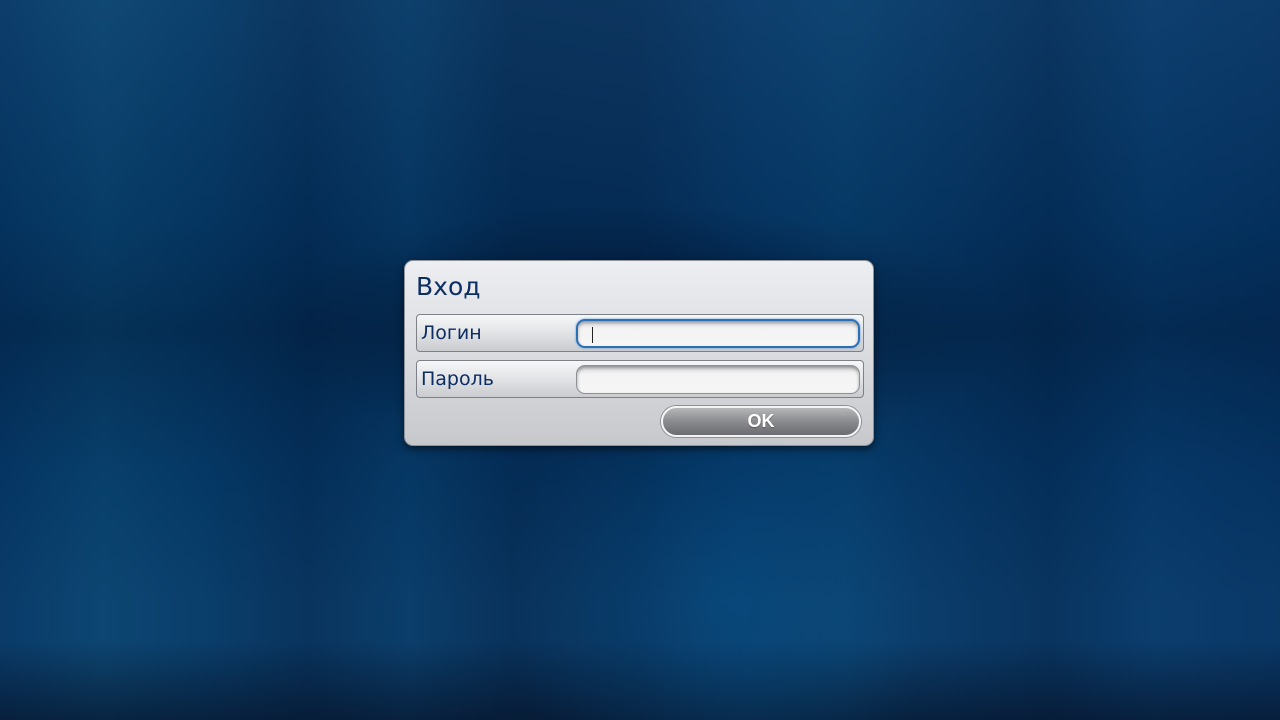 This screenshot has height=720, width=1280. Describe the element at coordinates (457, 379) in the screenshot. I see `password-label: Пароль` at that location.